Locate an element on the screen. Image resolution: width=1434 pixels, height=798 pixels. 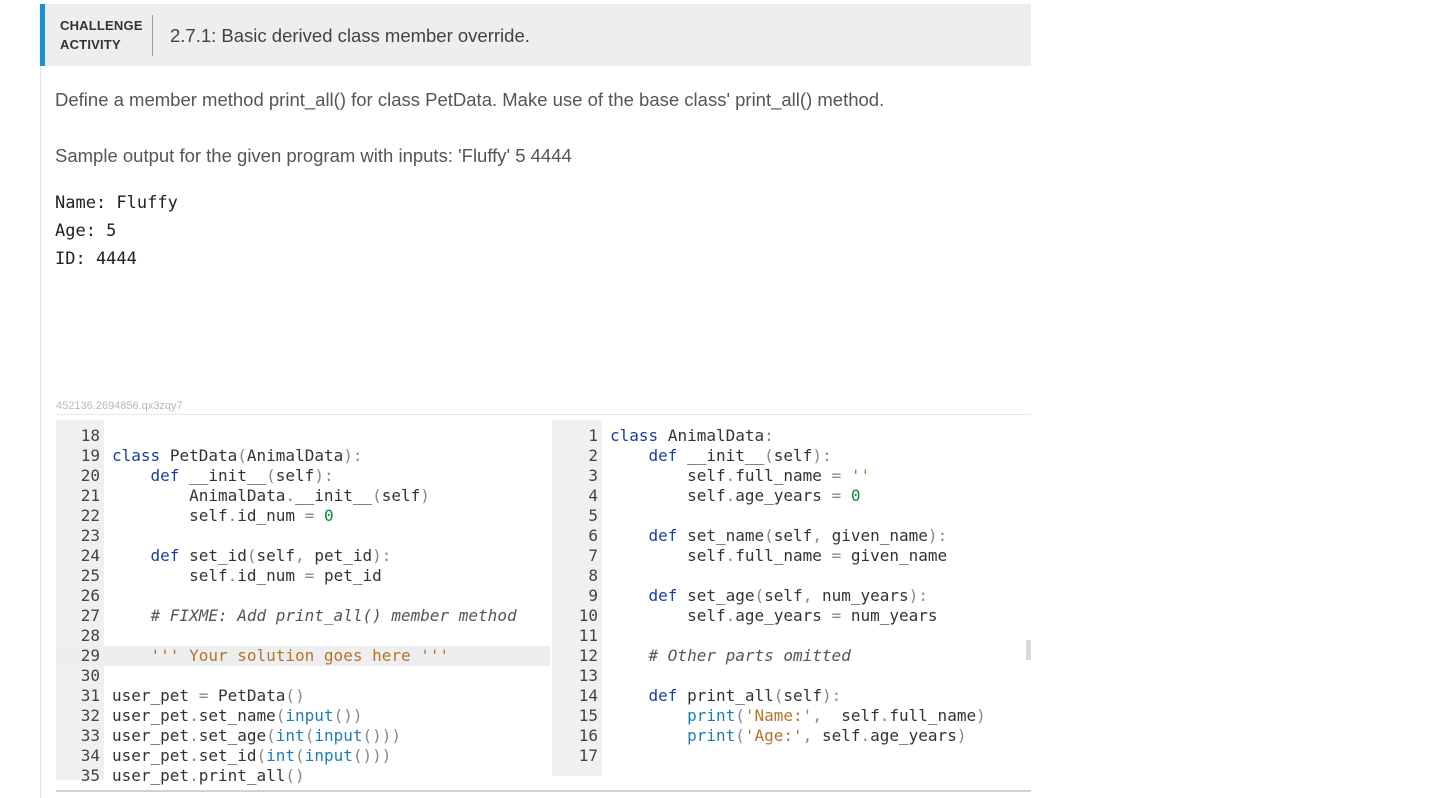
sample-output-line-name: Name: Fluffy is located at coordinates (116, 203).